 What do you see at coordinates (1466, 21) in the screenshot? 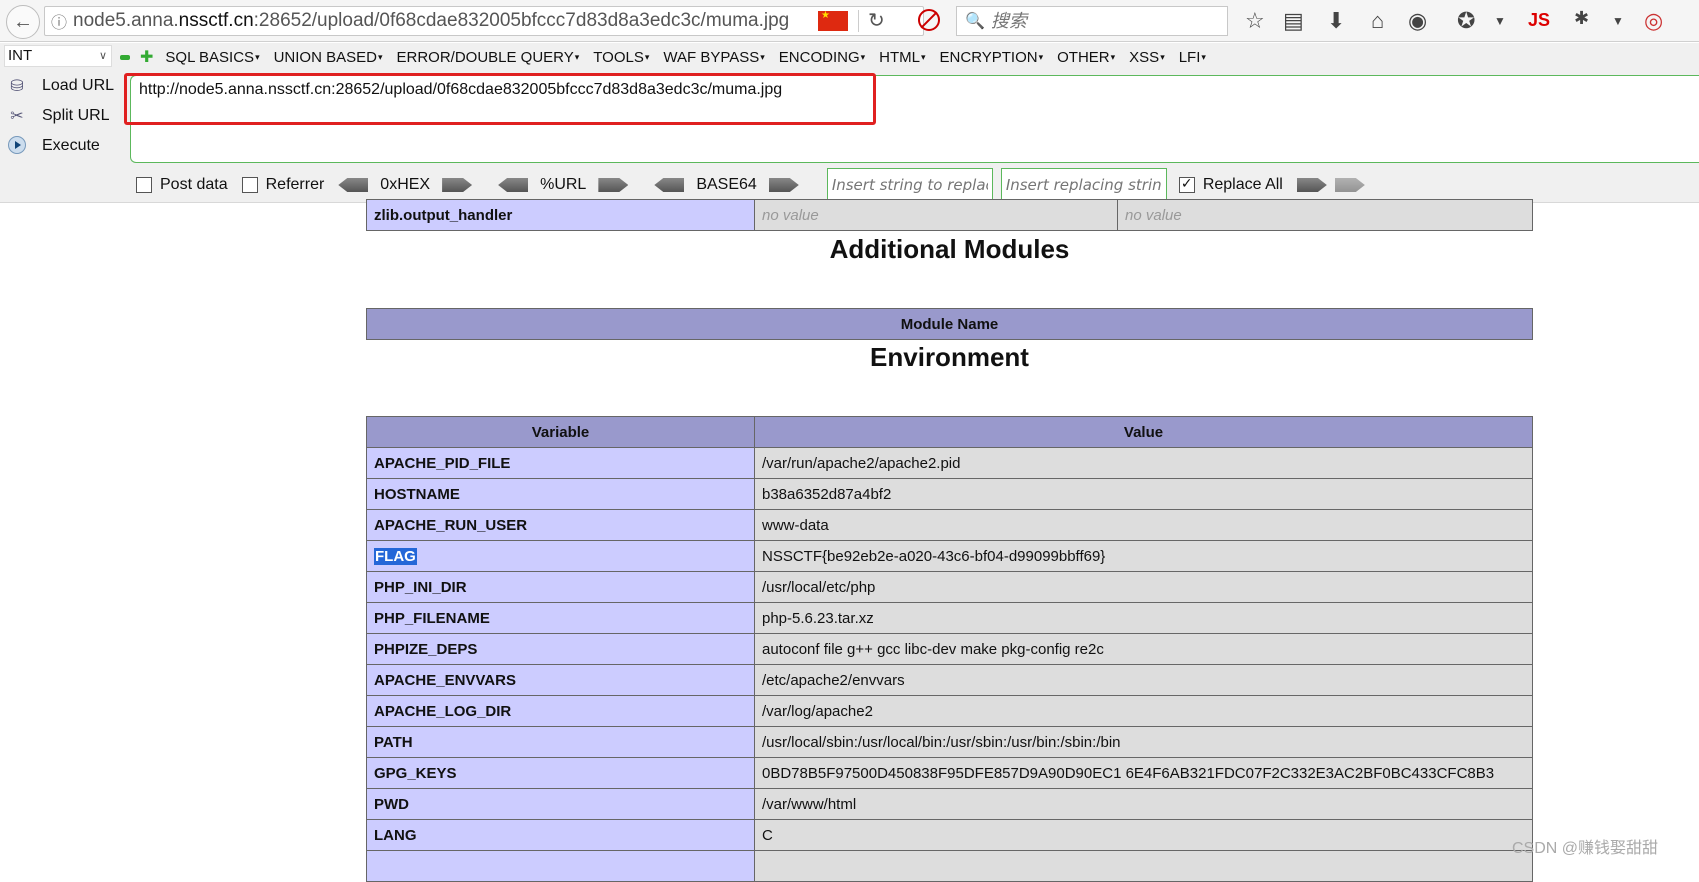
I see `palette-icon: ✪` at bounding box center [1466, 21].